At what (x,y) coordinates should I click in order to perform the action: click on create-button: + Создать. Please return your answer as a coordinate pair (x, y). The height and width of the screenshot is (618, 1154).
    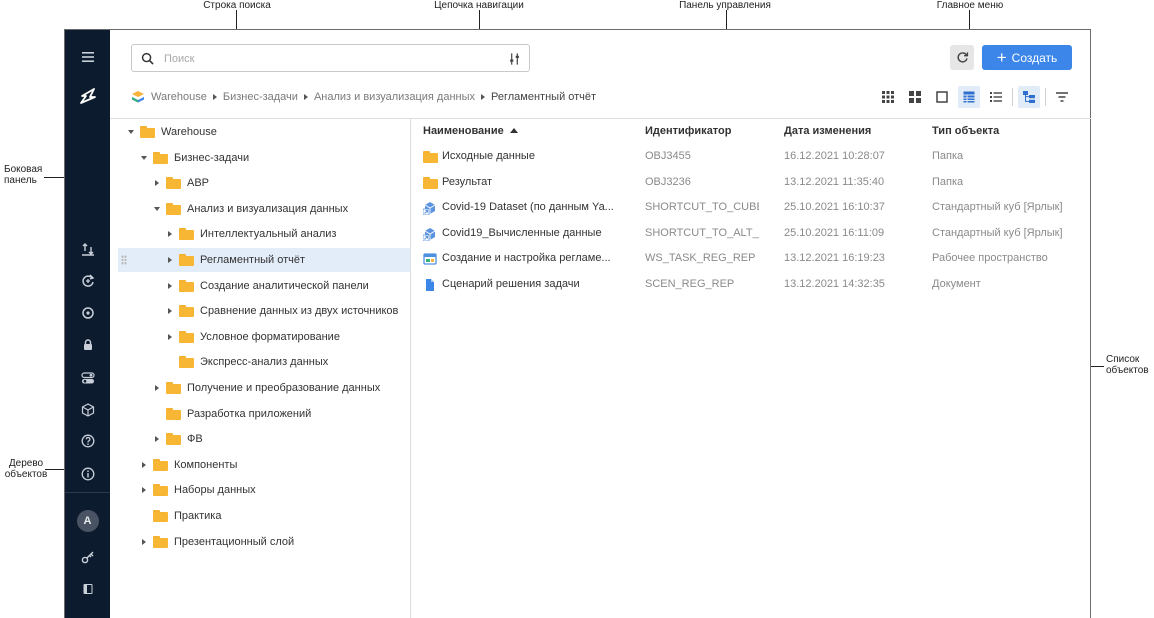
    Looking at the image, I should click on (1027, 57).